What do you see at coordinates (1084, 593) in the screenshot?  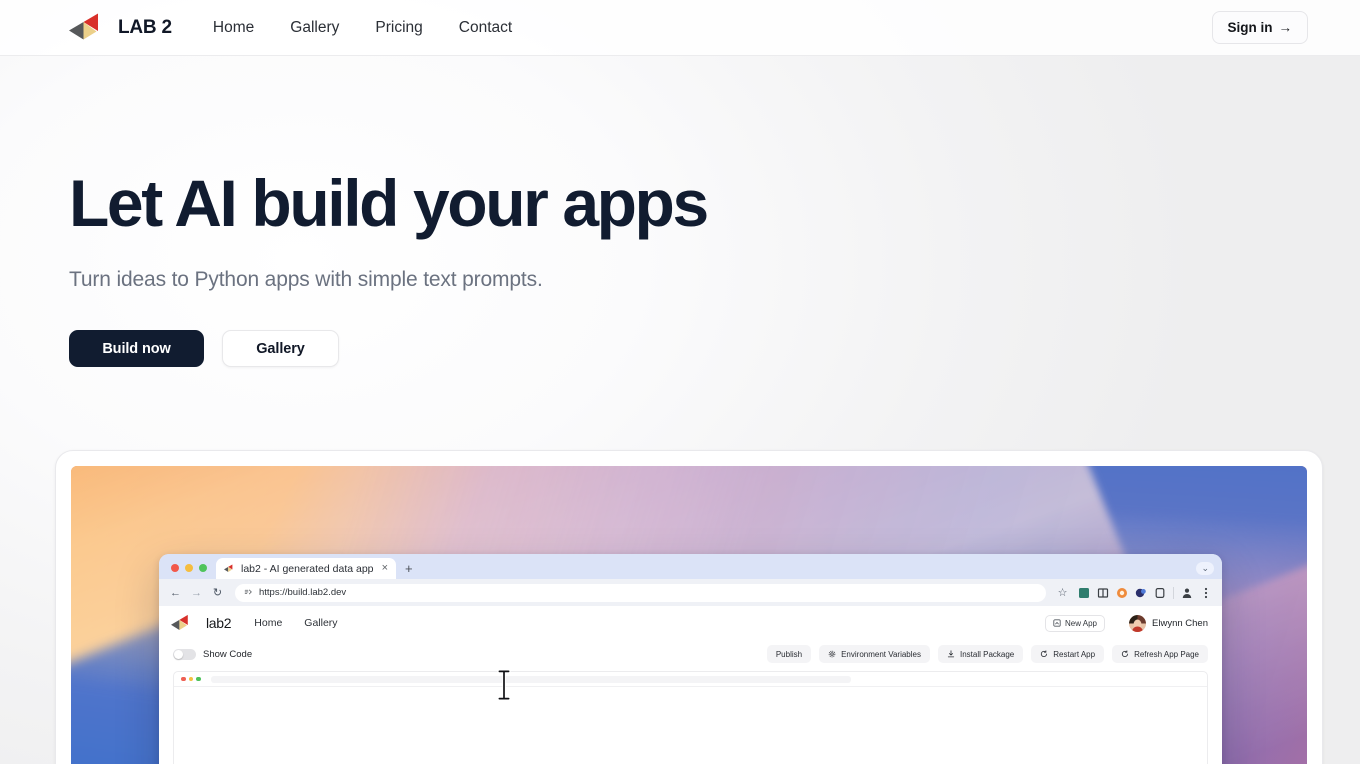 I see `puzzle-icon` at bounding box center [1084, 593].